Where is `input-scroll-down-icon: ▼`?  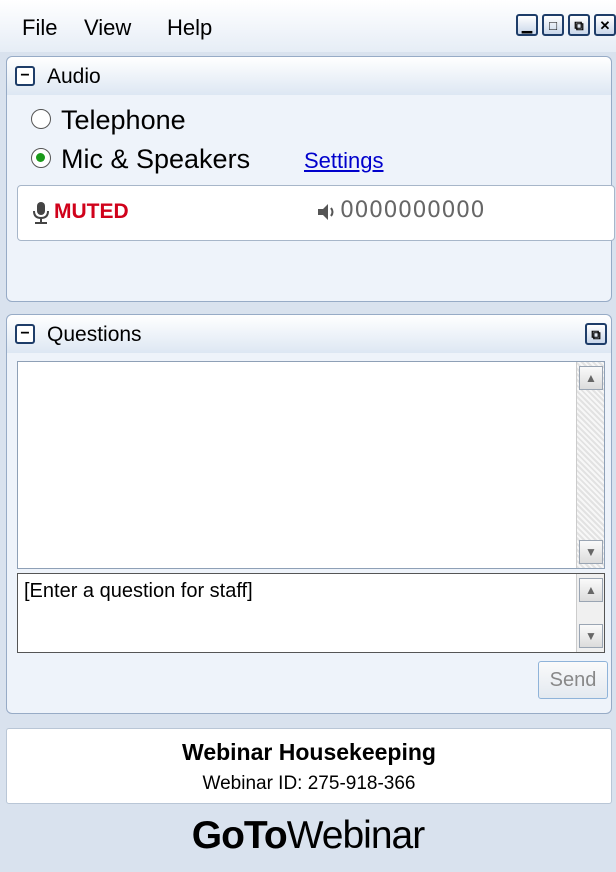
input-scroll-down-icon: ▼ is located at coordinates (591, 636).